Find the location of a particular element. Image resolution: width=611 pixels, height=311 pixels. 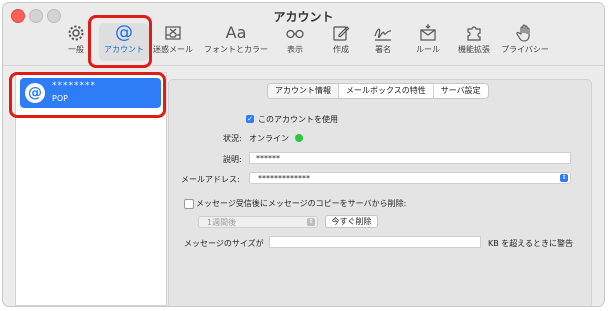

tab-server-settings: サーバ設定 is located at coordinates (461, 91).